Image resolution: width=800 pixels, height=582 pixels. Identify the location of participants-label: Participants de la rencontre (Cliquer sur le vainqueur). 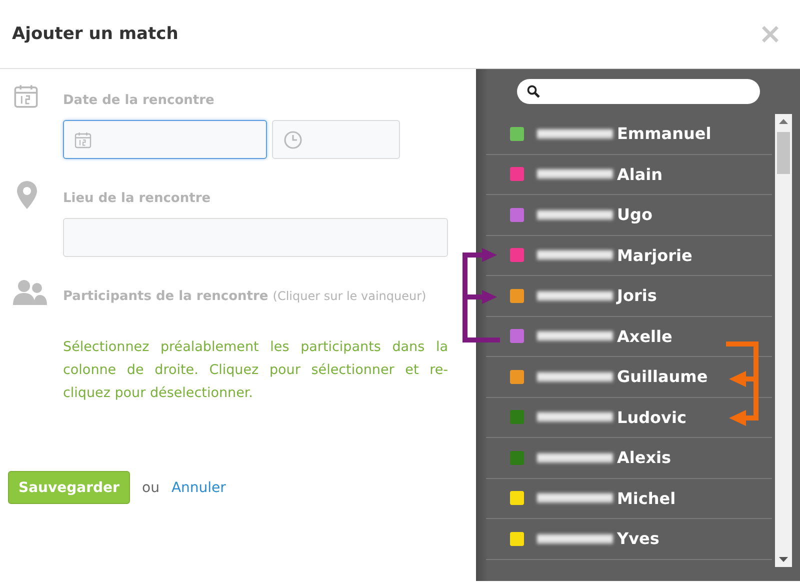
(245, 296).